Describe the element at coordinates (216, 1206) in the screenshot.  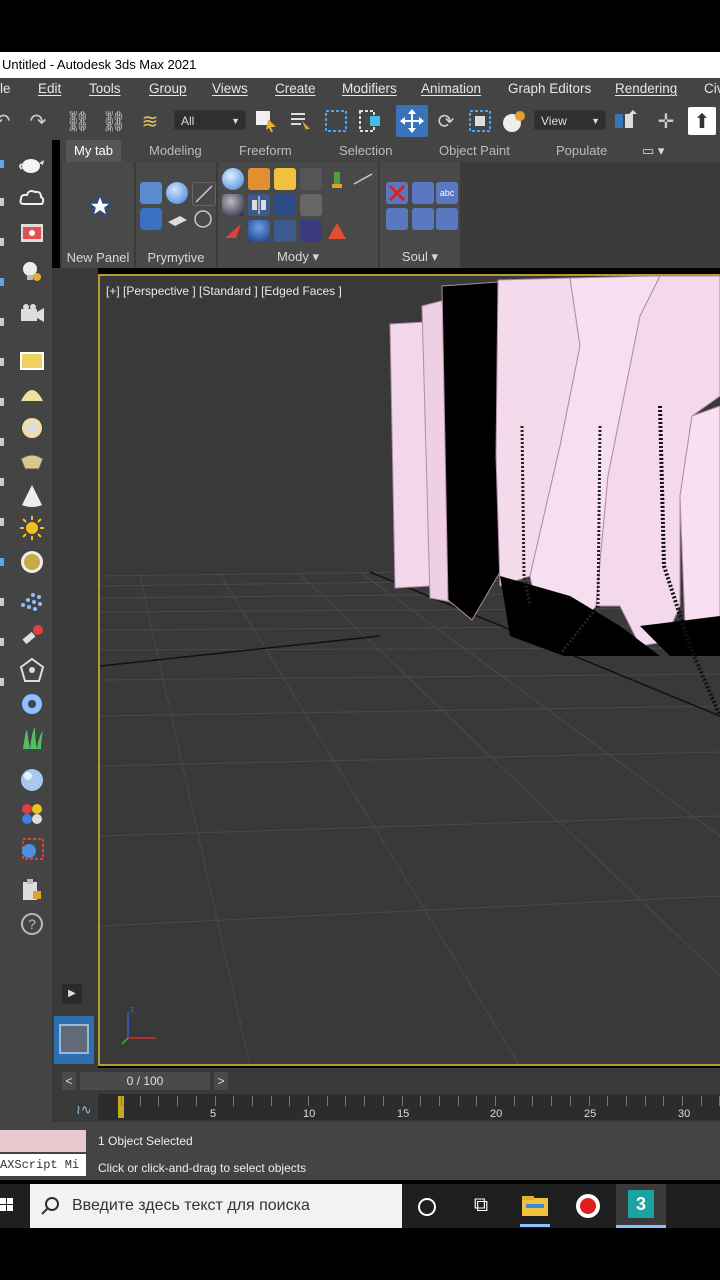
I see `taskbar-search-box: Введите здесь текст для поиска` at that location.